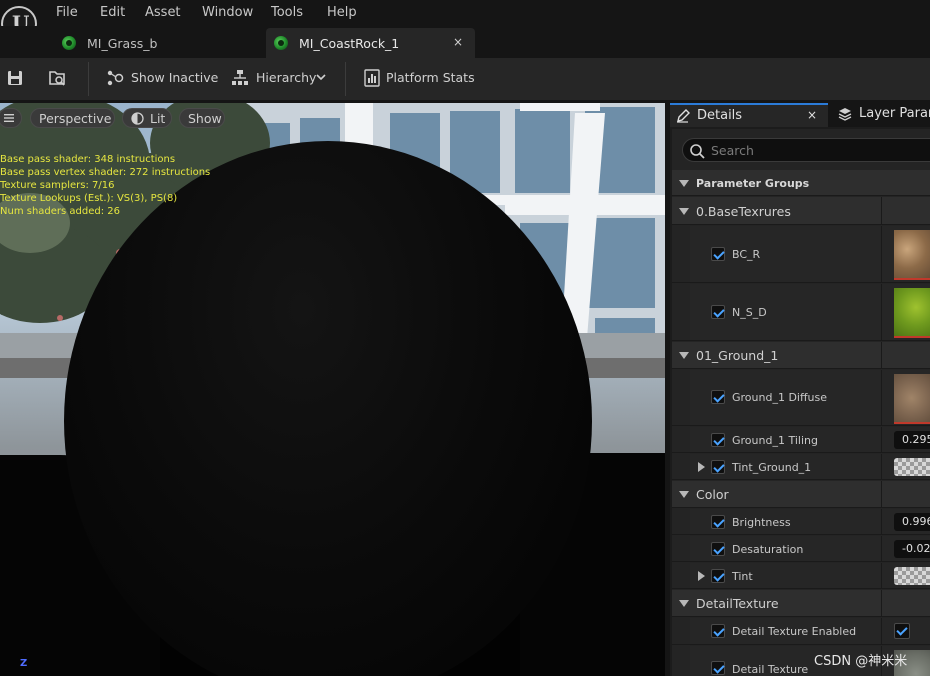  I want to click on param-row-tint-ground-1: Tint_Ground_1, so click(801, 467).